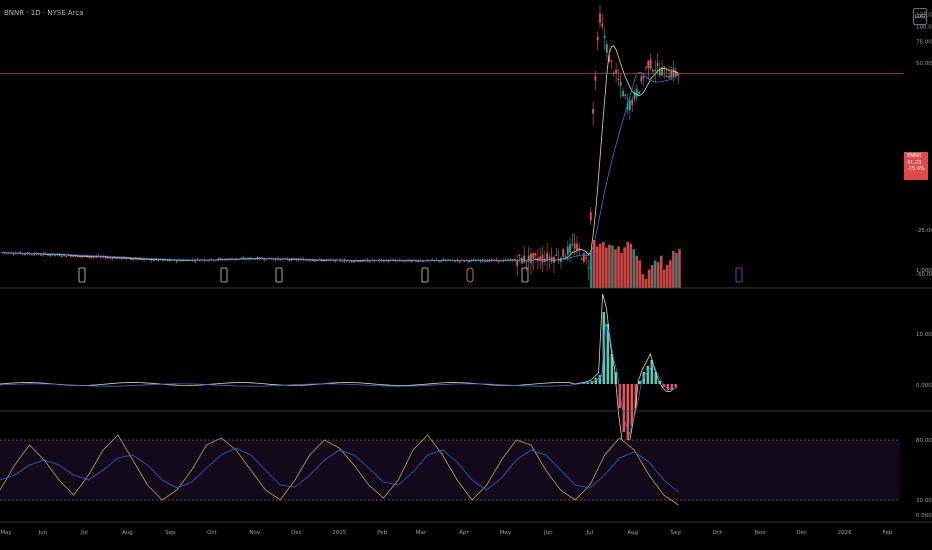 The width and height of the screenshot is (932, 550). What do you see at coordinates (760, 533) in the screenshot?
I see `time-axis-tick: Nov` at bounding box center [760, 533].